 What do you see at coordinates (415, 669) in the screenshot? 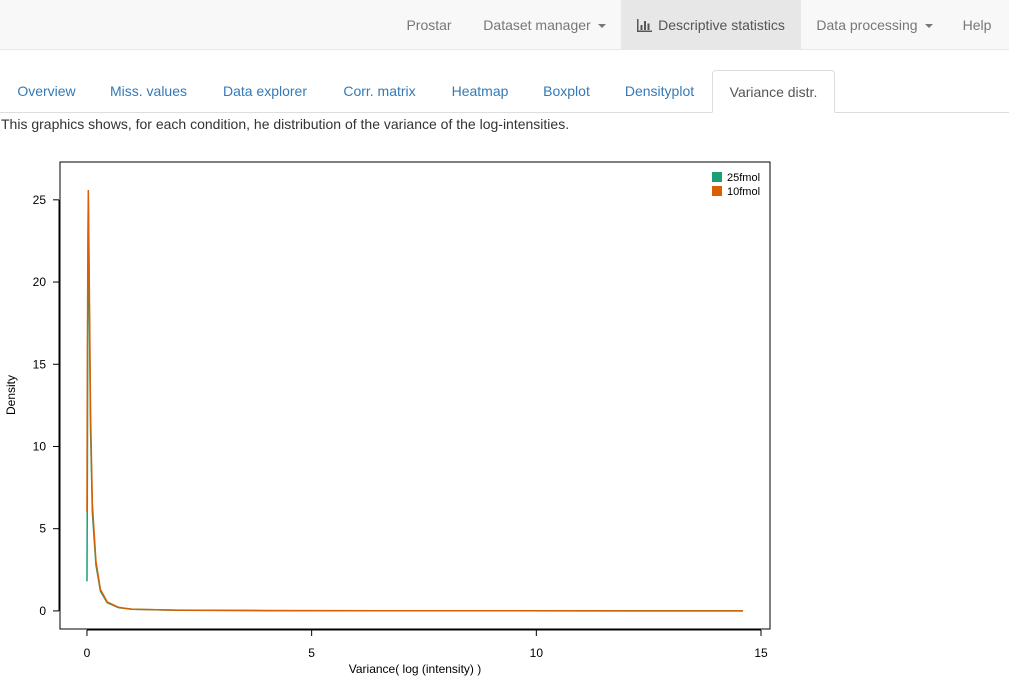
I see `x-axis-label: Variance( log (intensity) )` at bounding box center [415, 669].